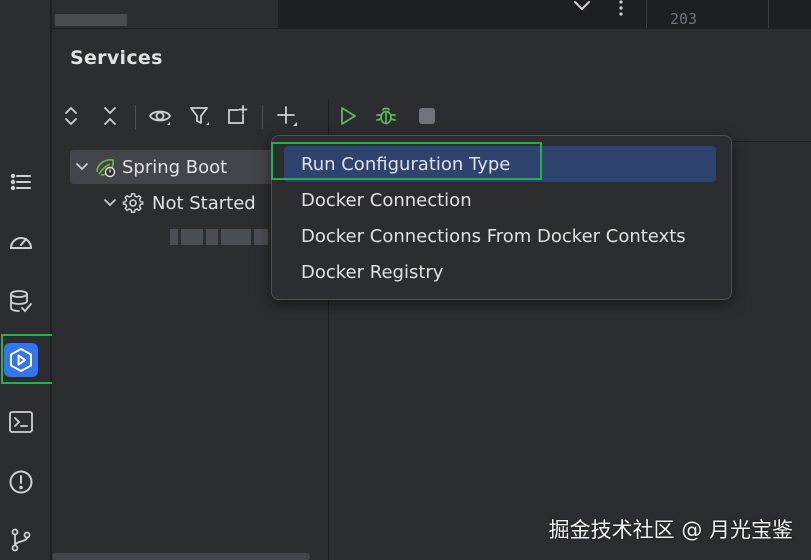 The height and width of the screenshot is (560, 811). I want to click on filter-icon, so click(199, 116).